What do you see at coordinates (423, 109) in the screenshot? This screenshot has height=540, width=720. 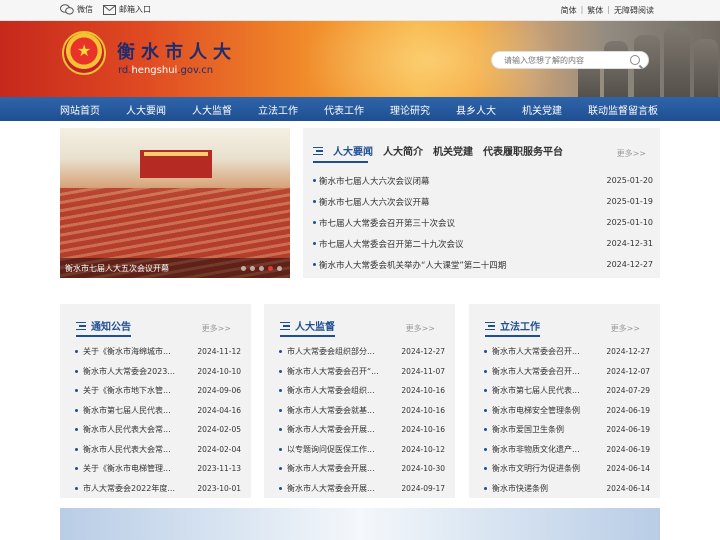 I see `nav-item: 理论研究` at bounding box center [423, 109].